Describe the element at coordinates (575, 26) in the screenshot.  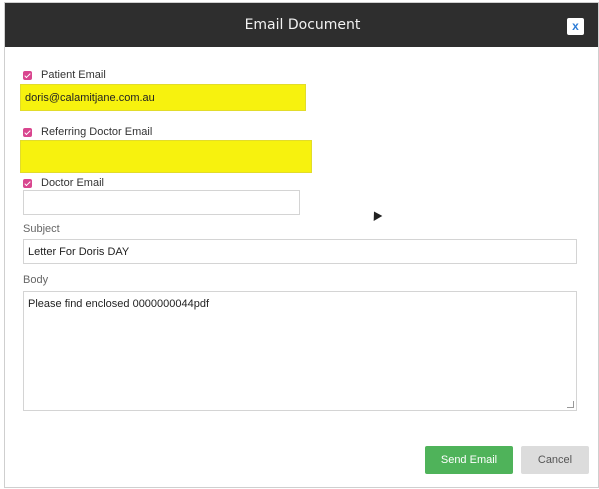
I see `close-button: x` at that location.